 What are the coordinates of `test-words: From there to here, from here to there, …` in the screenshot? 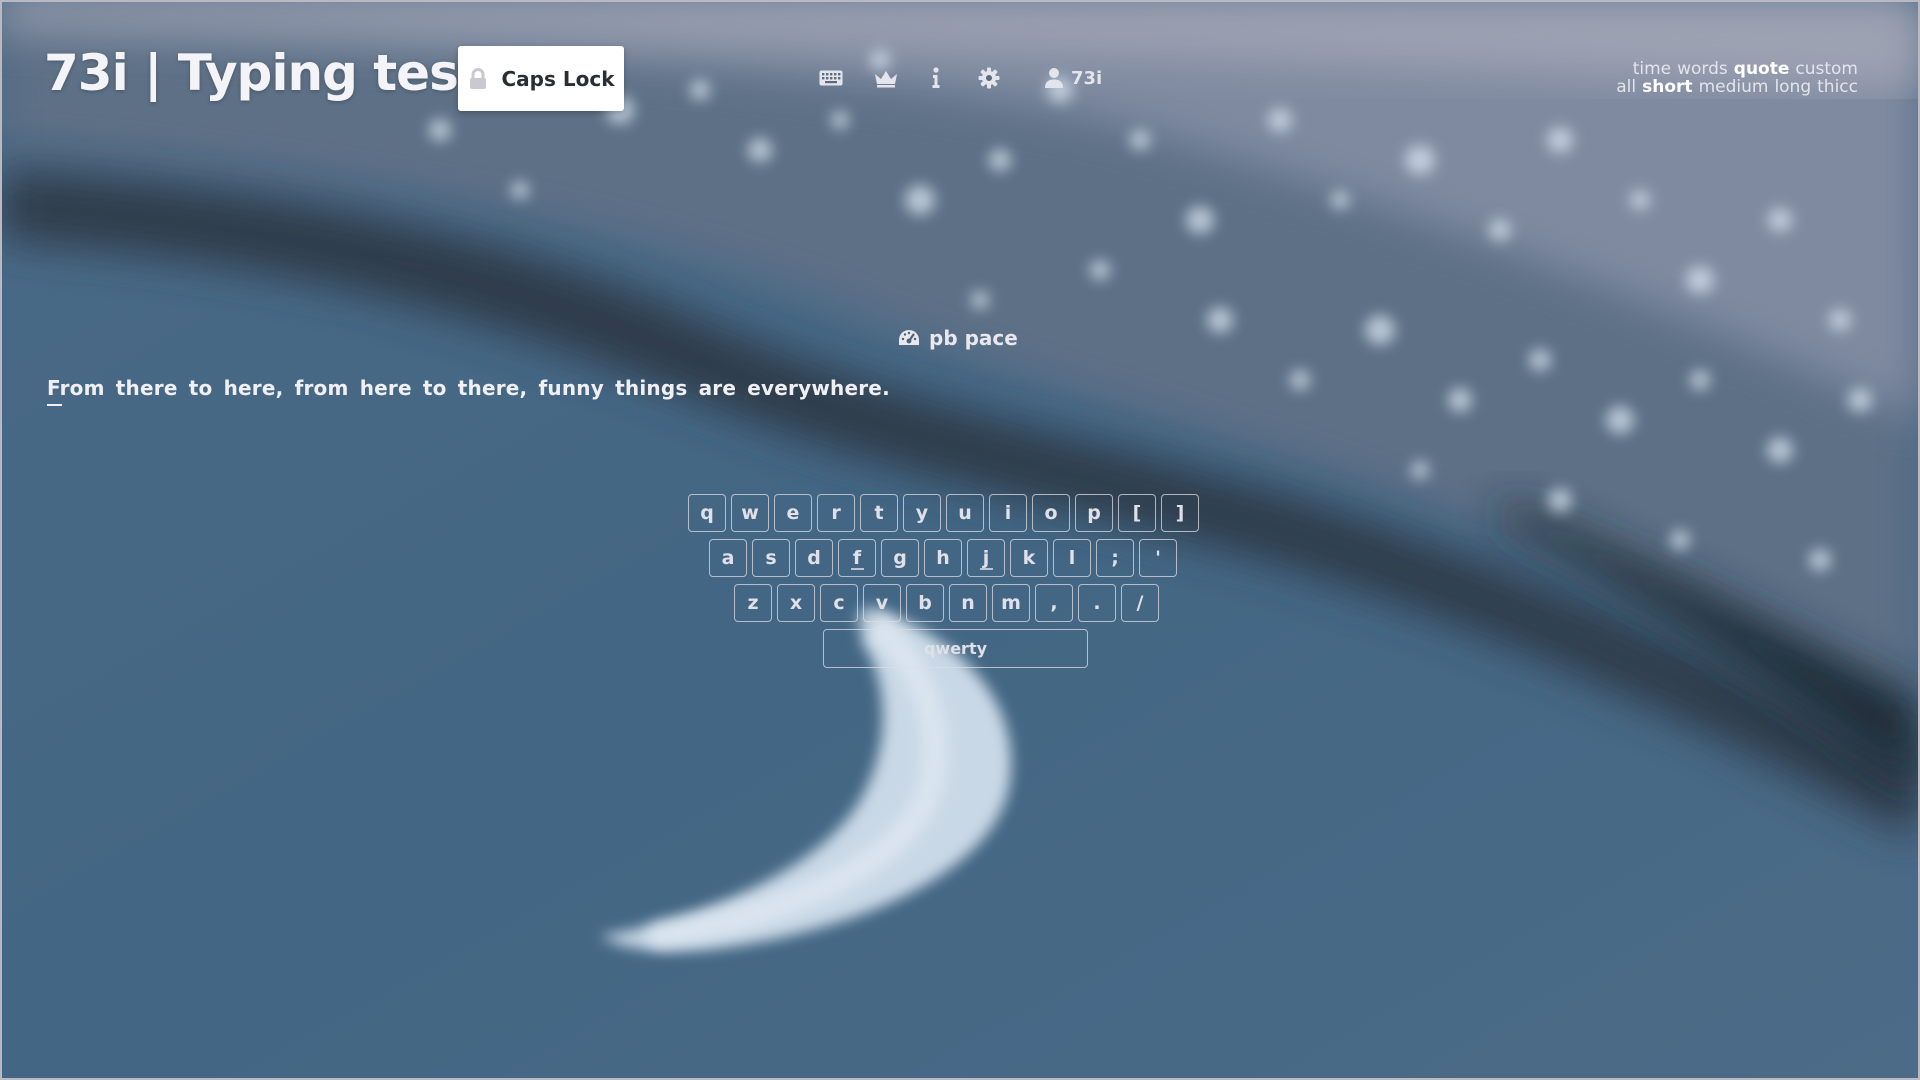 It's located at (468, 391).